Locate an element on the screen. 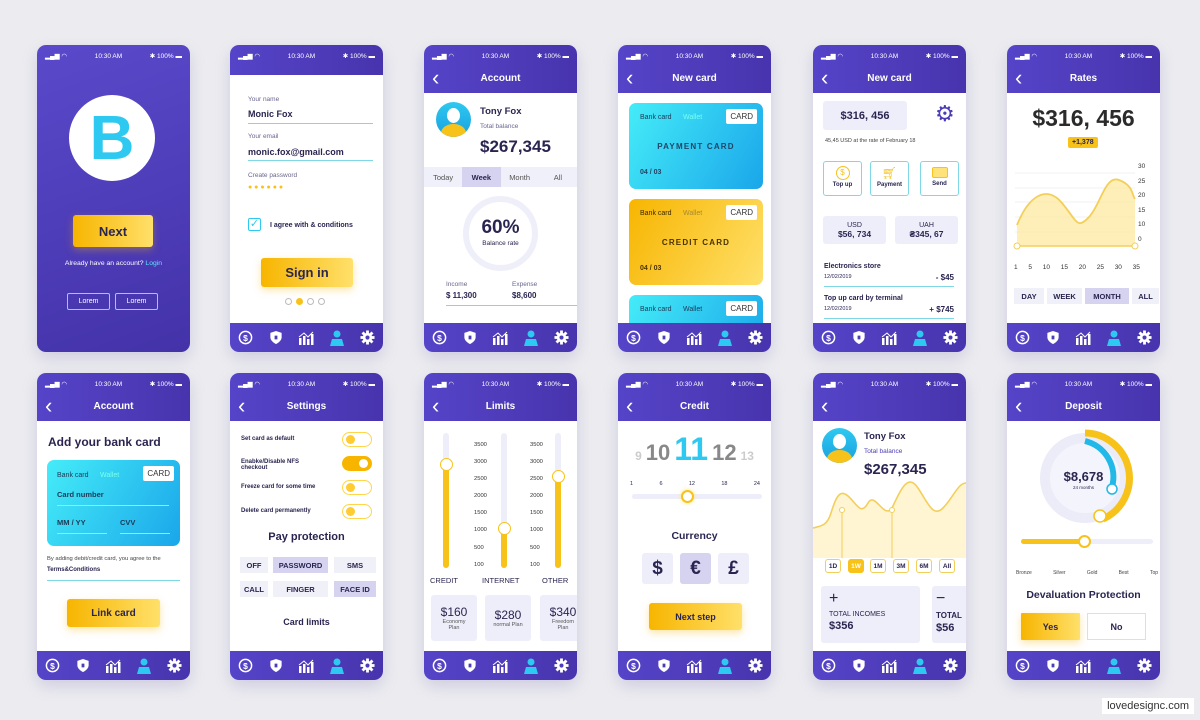 This screenshot has height=720, width=1200. range-all: All is located at coordinates (947, 566).